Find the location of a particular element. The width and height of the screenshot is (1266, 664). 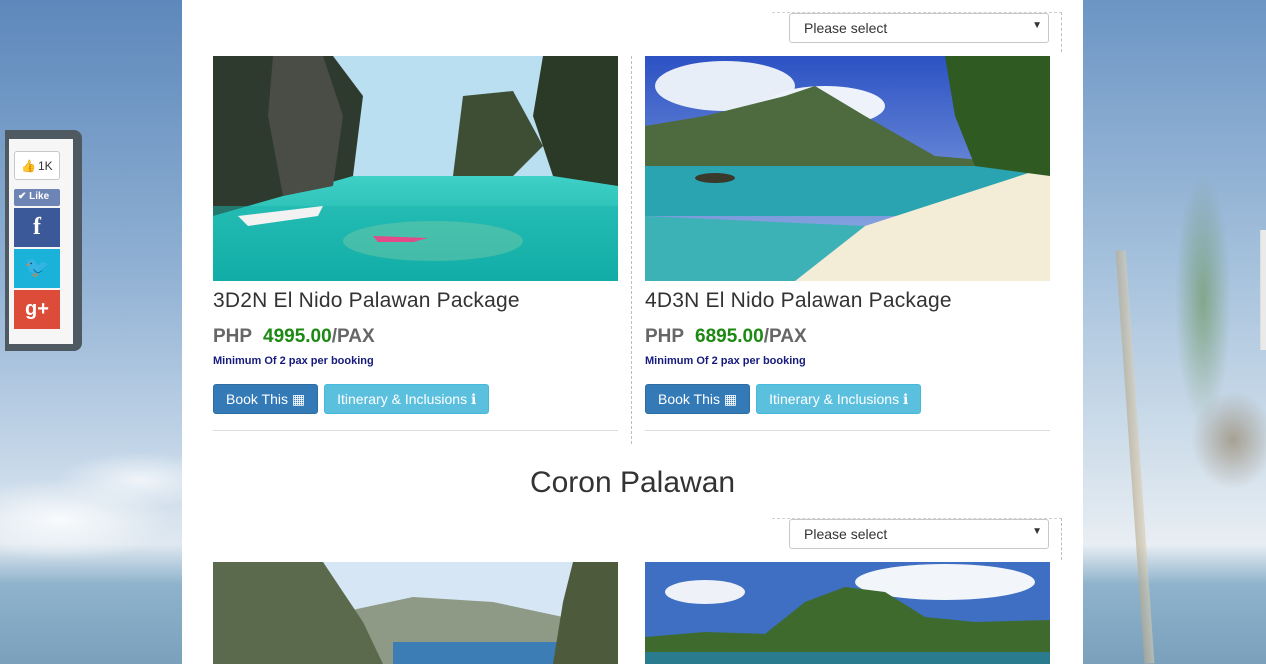

google-plus-icon: g+ is located at coordinates (37, 309).